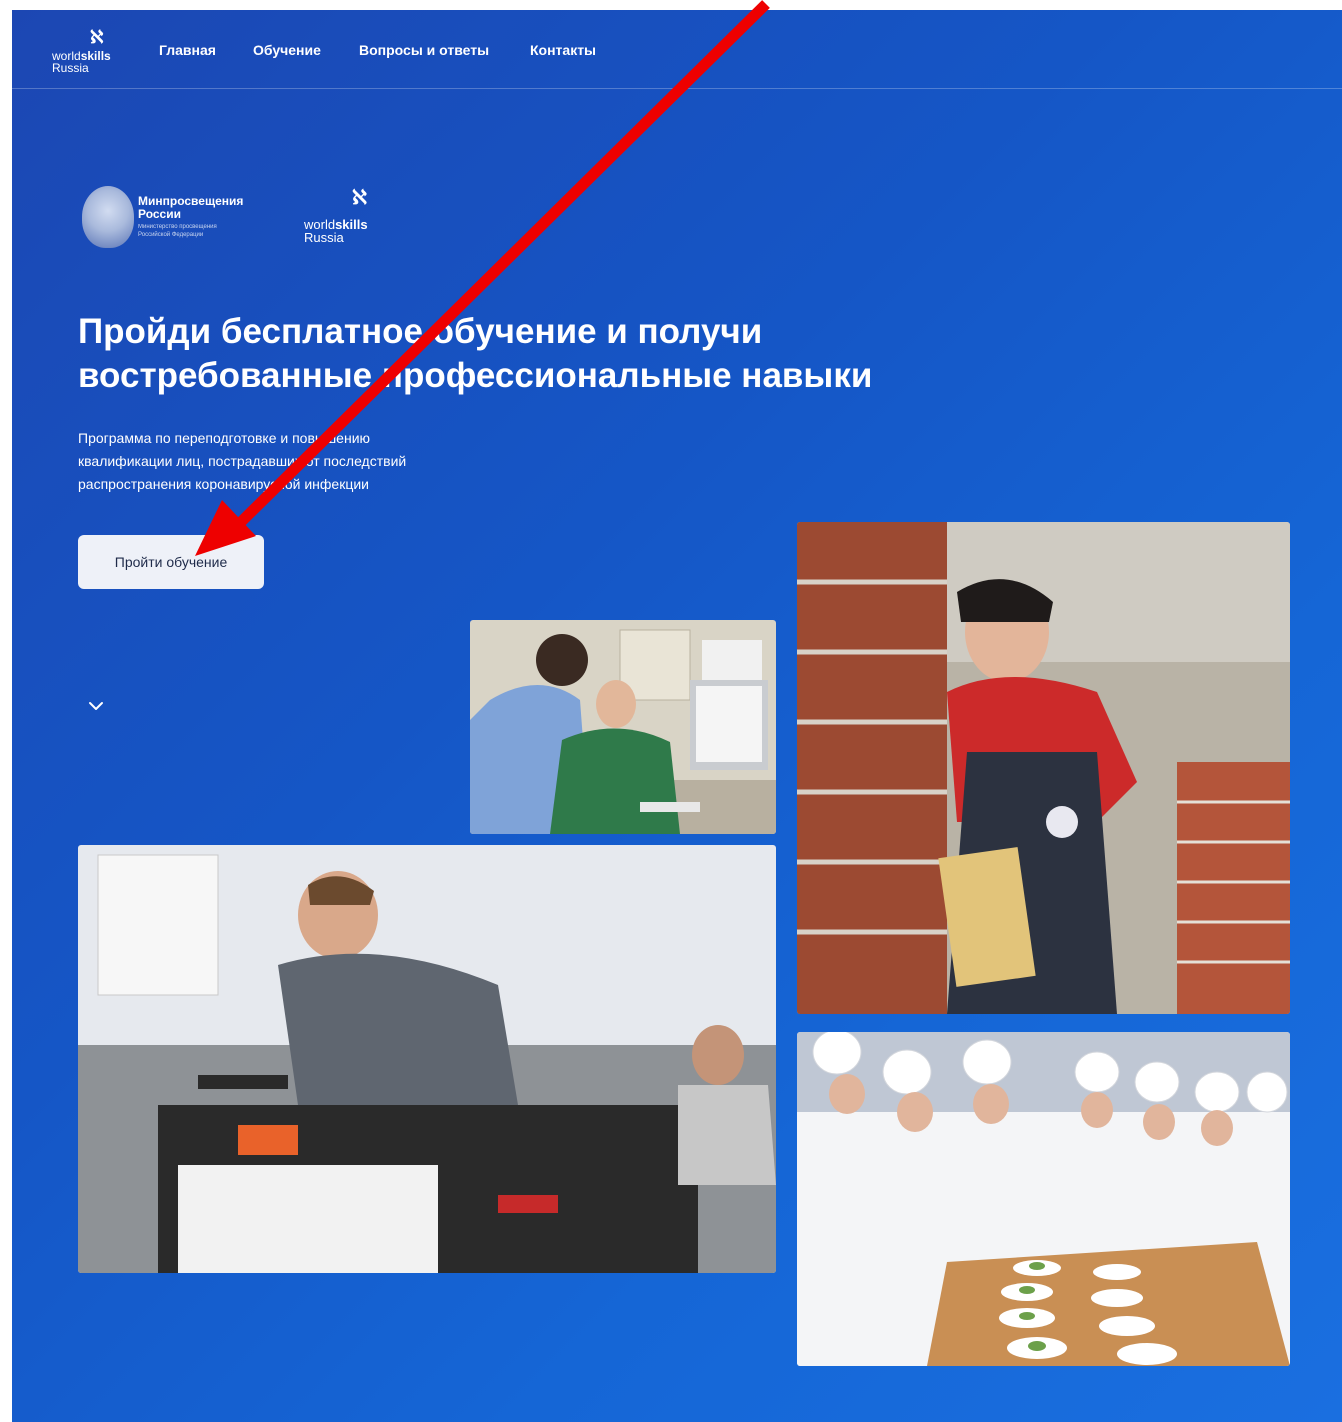  Describe the element at coordinates (191, 201) in the screenshot. I see `ministry-name: Минпросвещения` at that location.